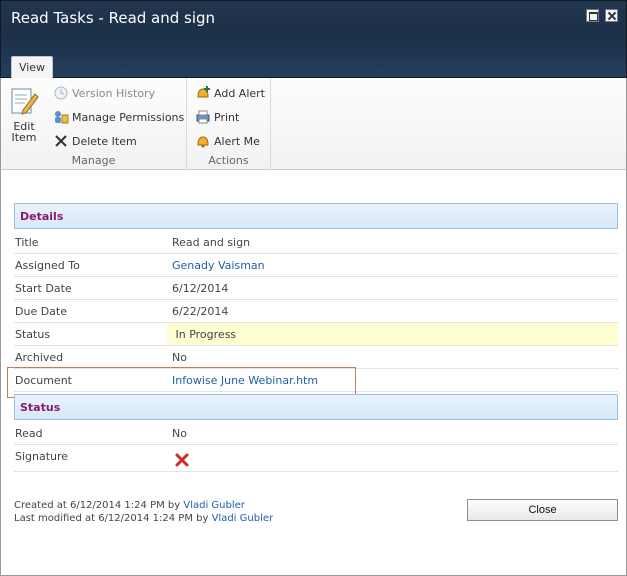 This screenshot has width=627, height=576. Describe the element at coordinates (61, 93) in the screenshot. I see `version-history-icon` at that location.